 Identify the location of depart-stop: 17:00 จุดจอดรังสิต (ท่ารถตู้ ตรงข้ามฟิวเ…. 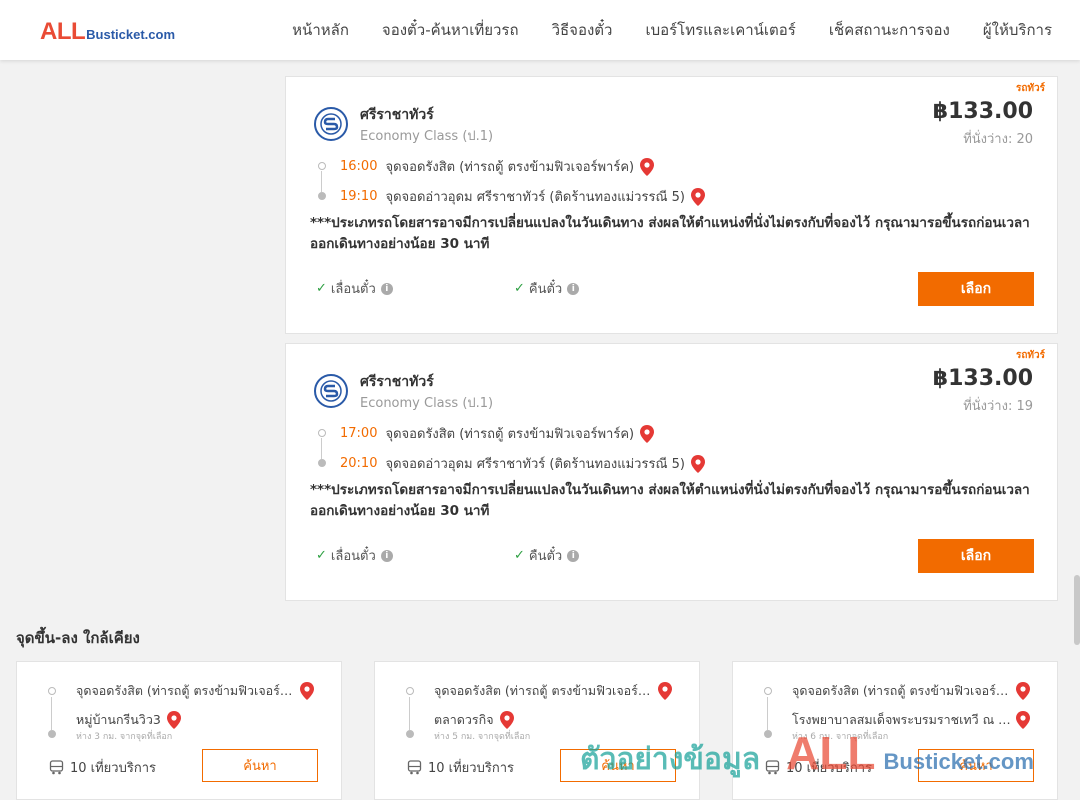
(497, 433).